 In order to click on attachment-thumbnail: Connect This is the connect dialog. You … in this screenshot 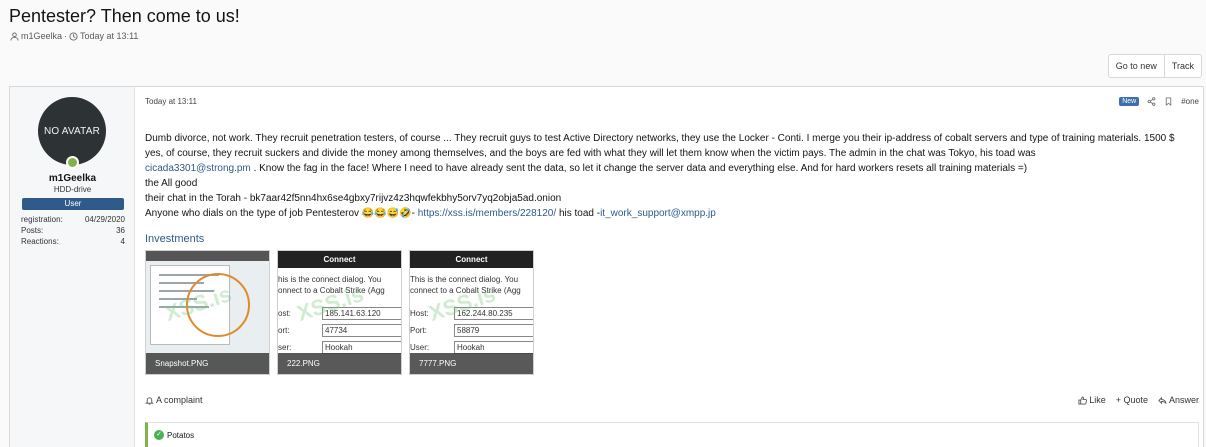, I will do `click(471, 312)`.